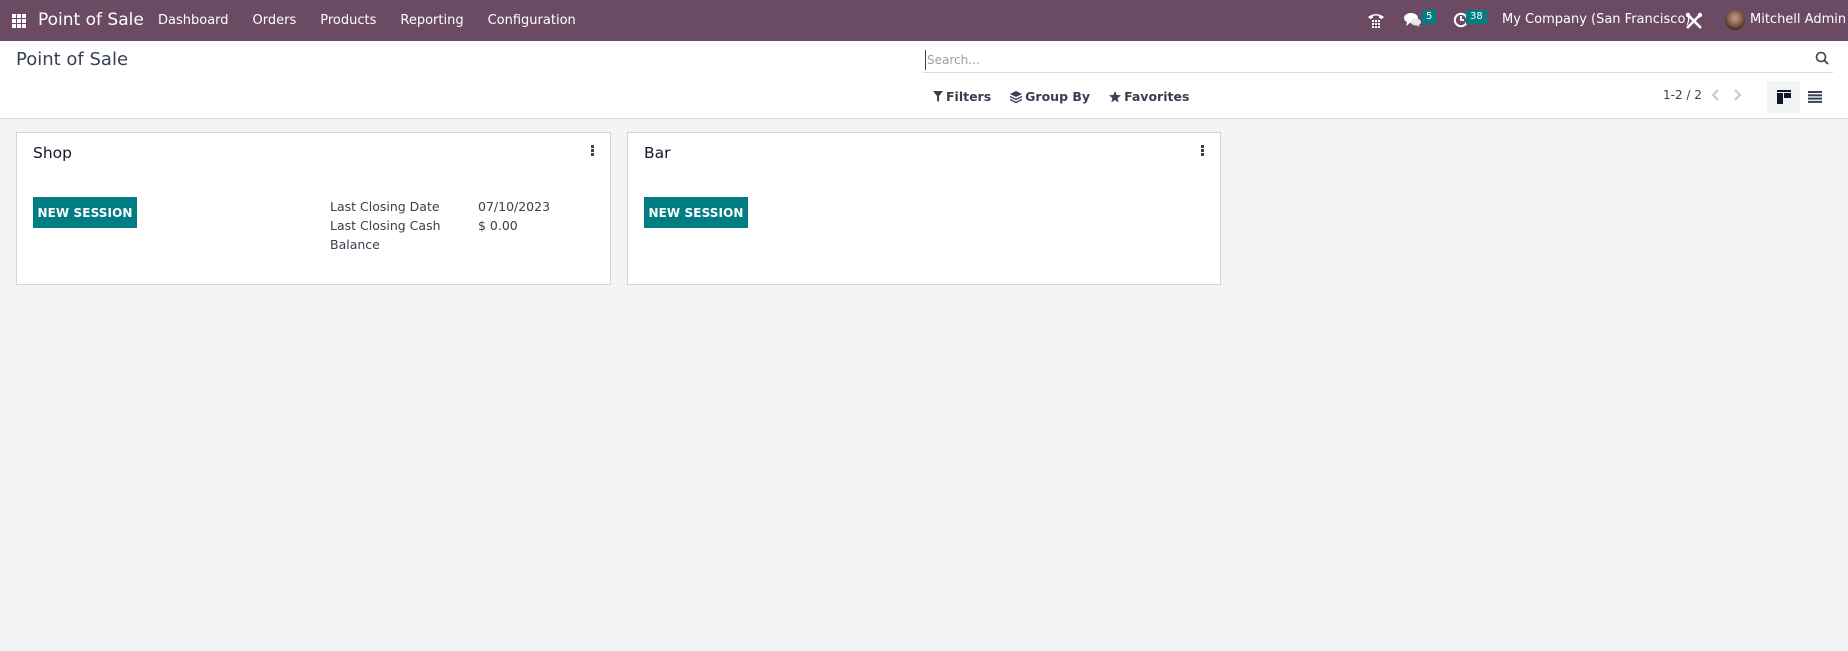 This screenshot has width=1848, height=651. I want to click on kanban-view-icon, so click(1783, 97).